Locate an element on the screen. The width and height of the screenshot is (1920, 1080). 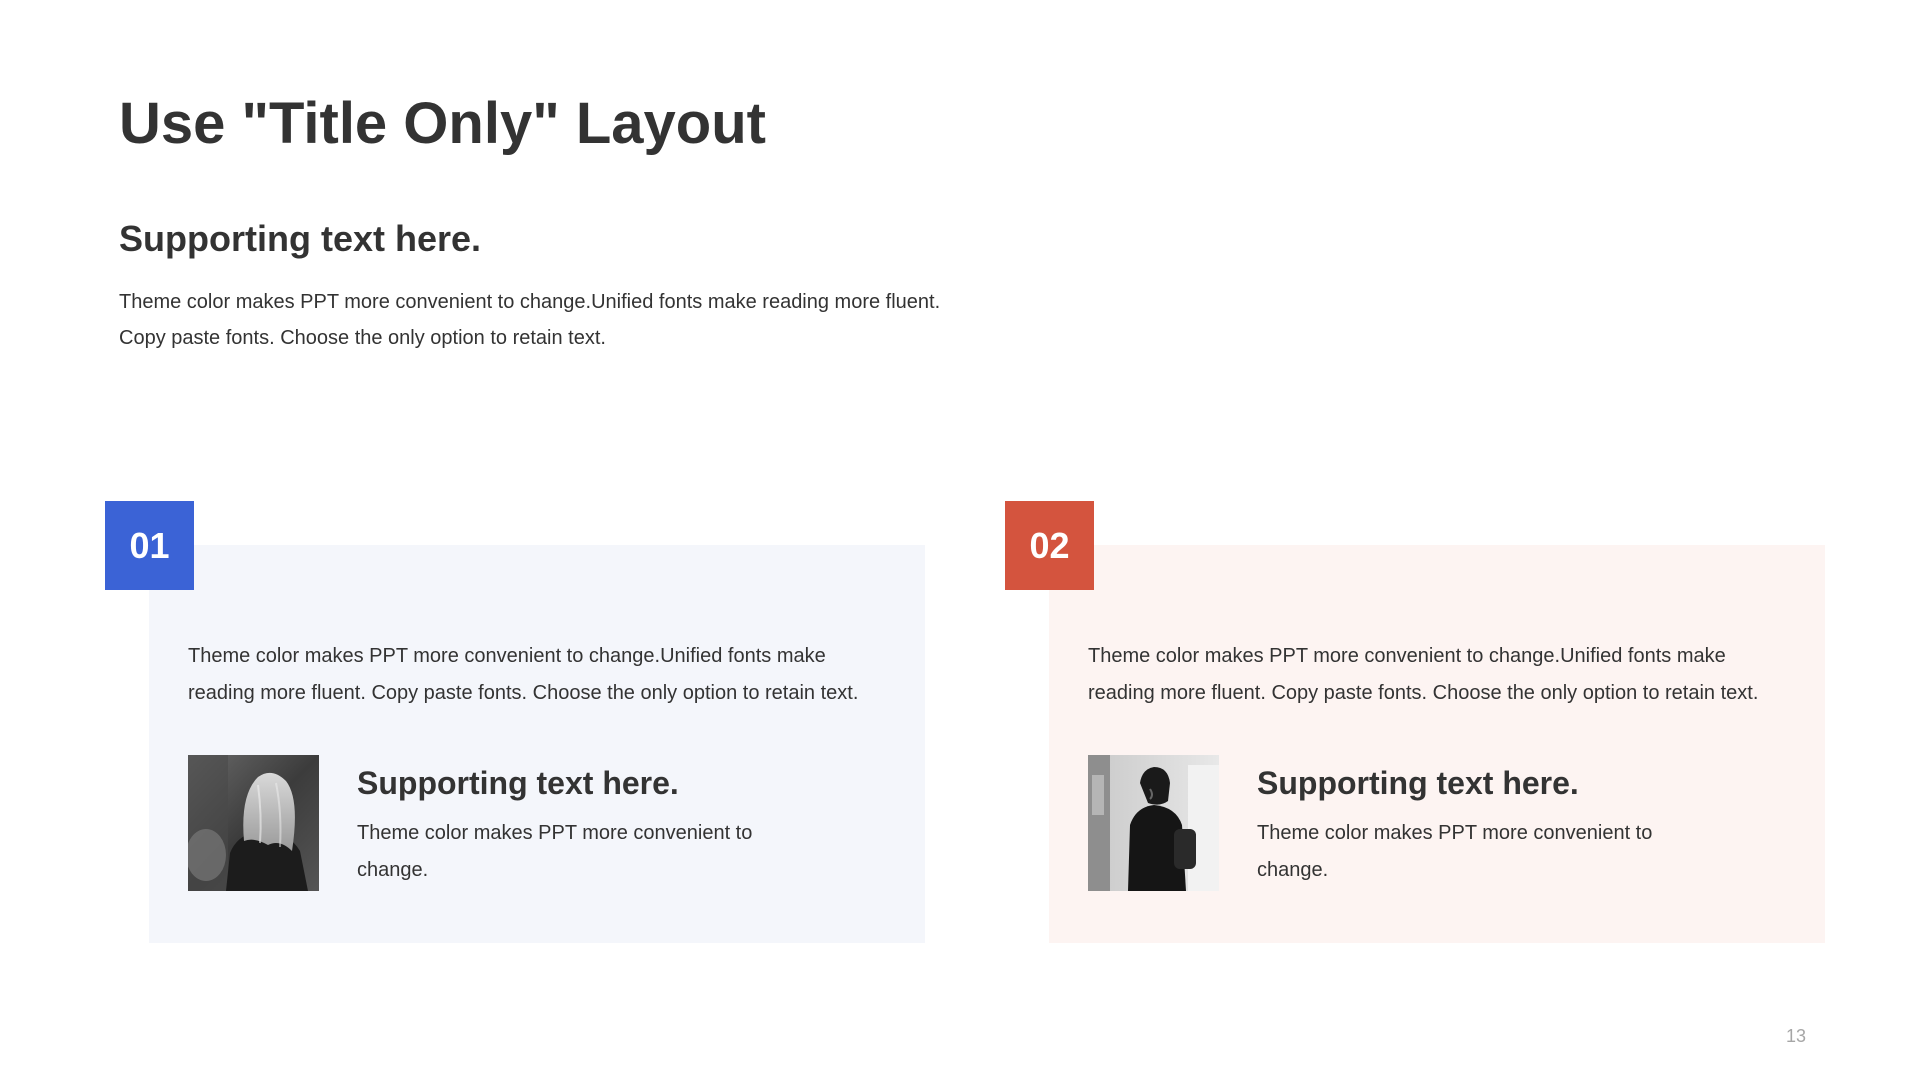
card-01-number-badge: 01 is located at coordinates (149, 545).